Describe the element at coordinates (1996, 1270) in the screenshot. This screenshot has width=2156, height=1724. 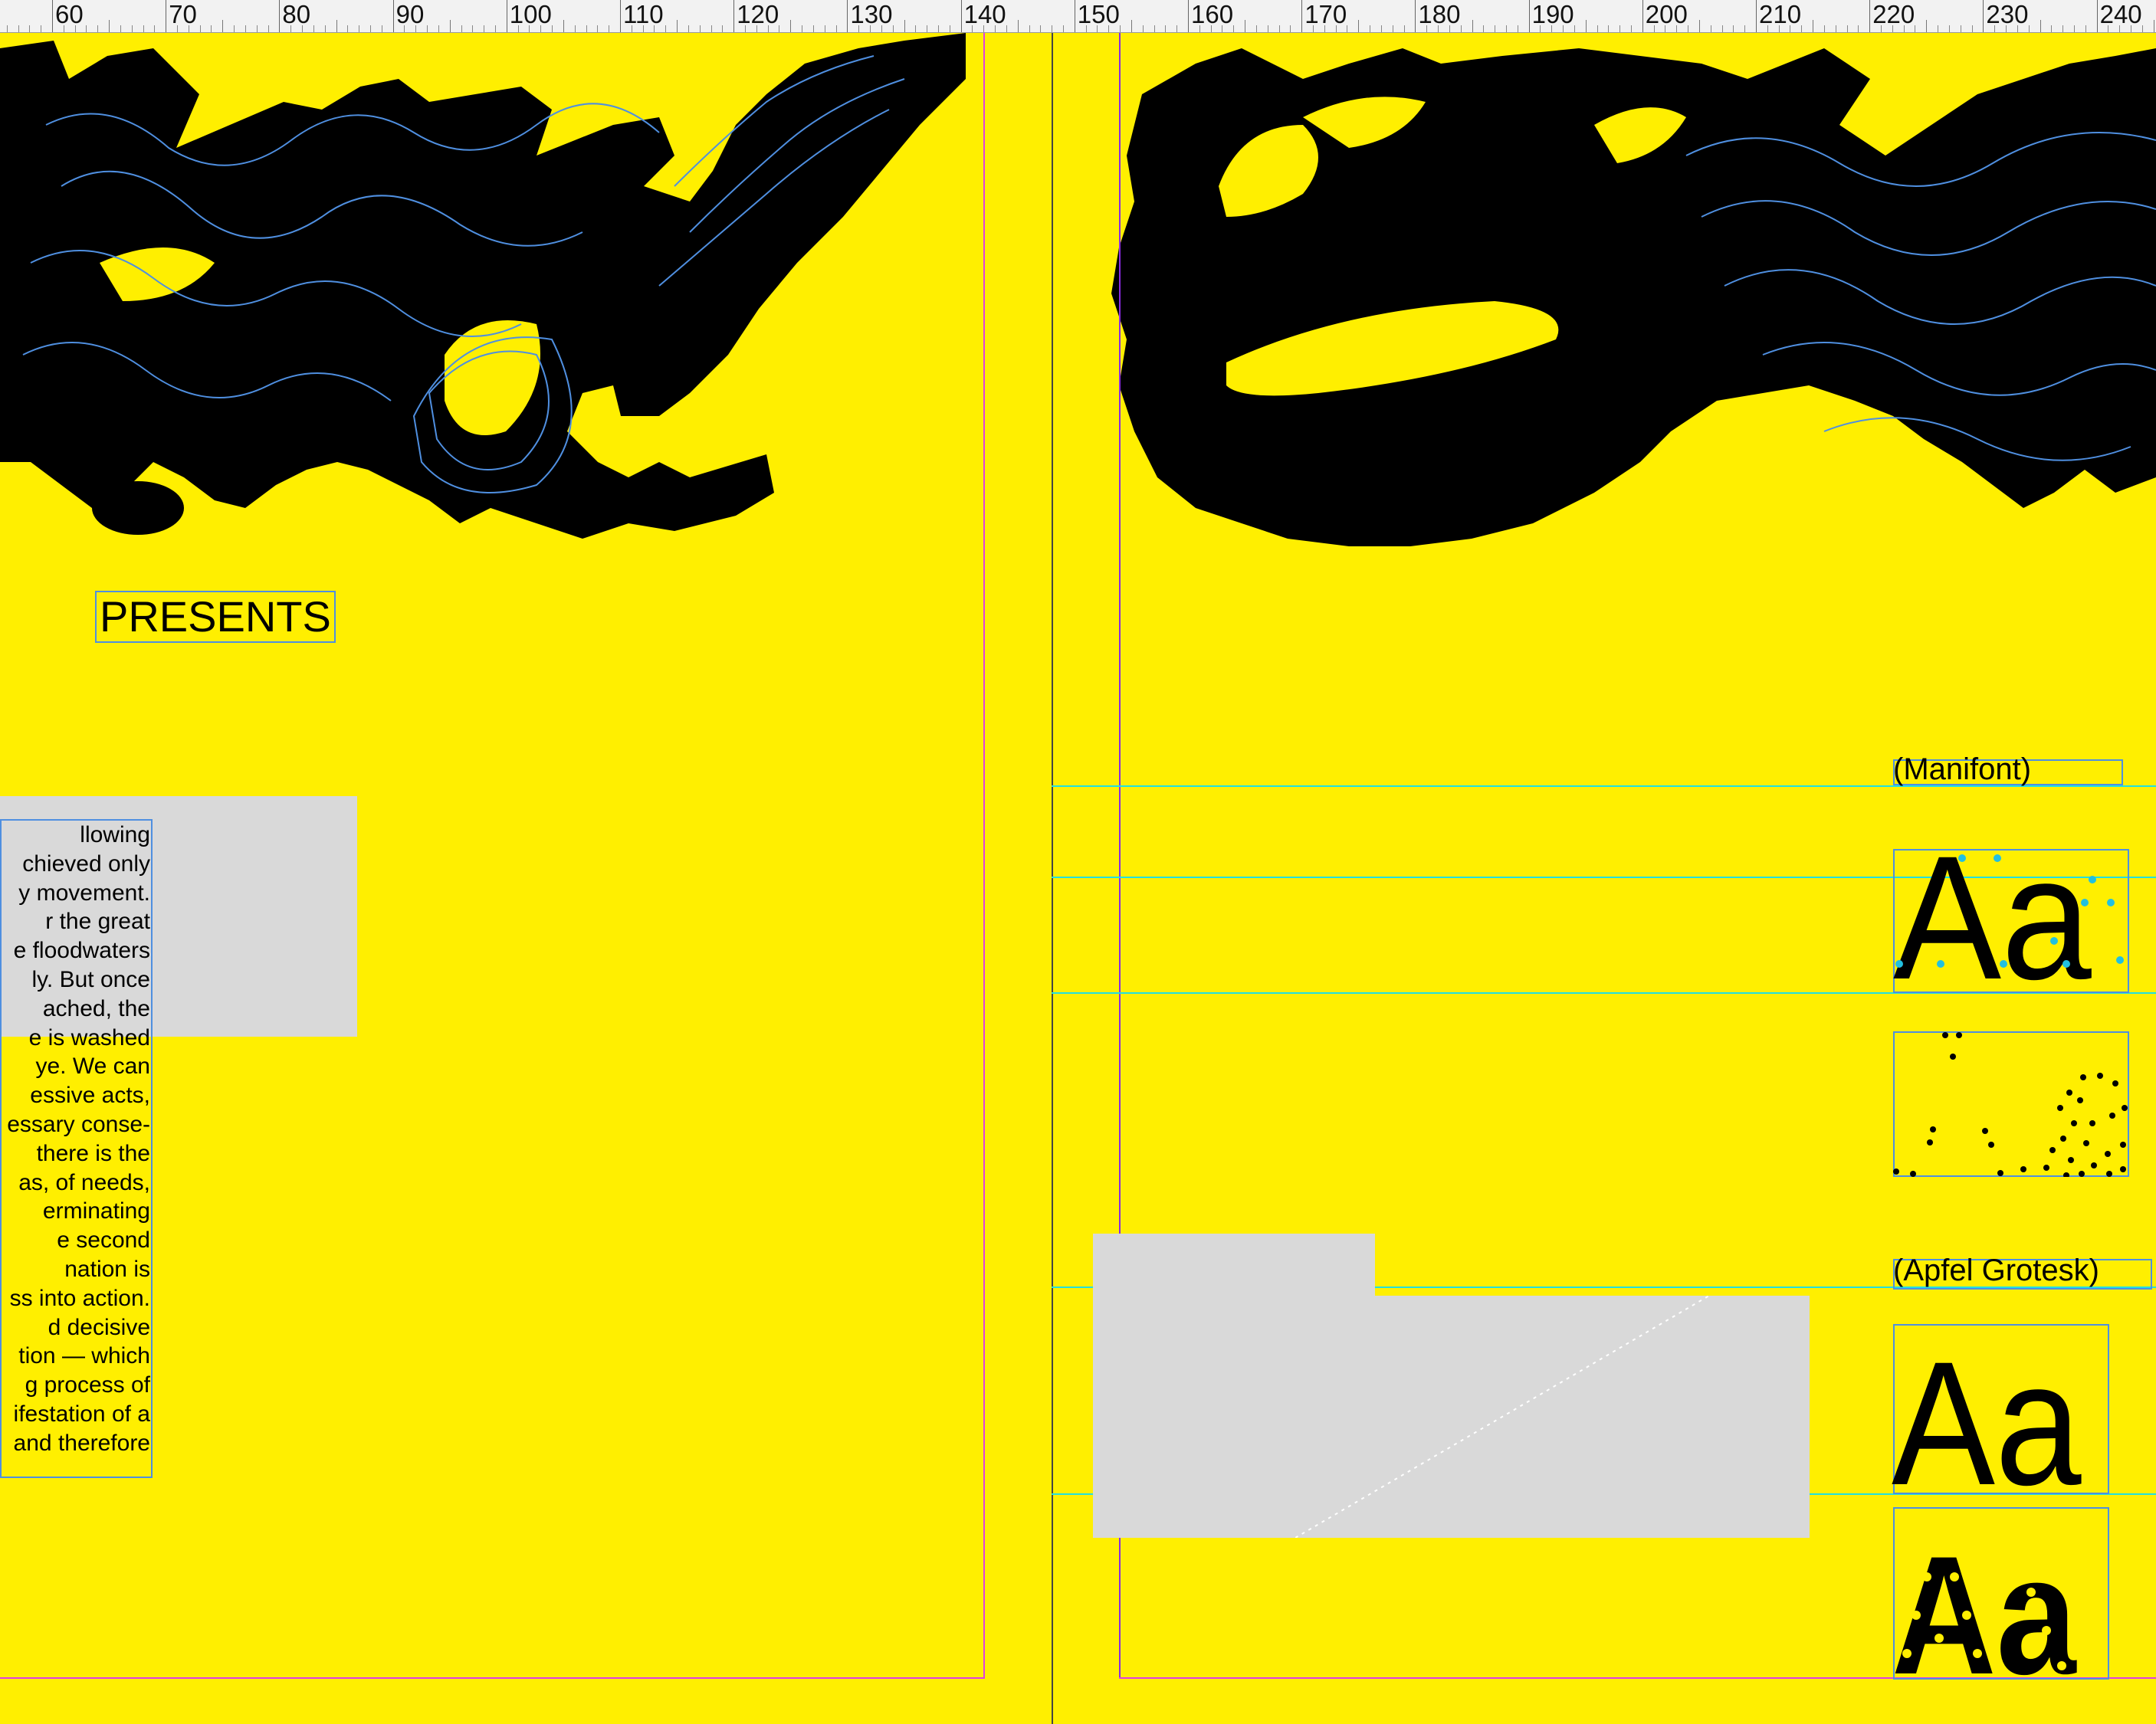
I see `apfel-grotesk-label: (Apfel Grotesk)` at that location.